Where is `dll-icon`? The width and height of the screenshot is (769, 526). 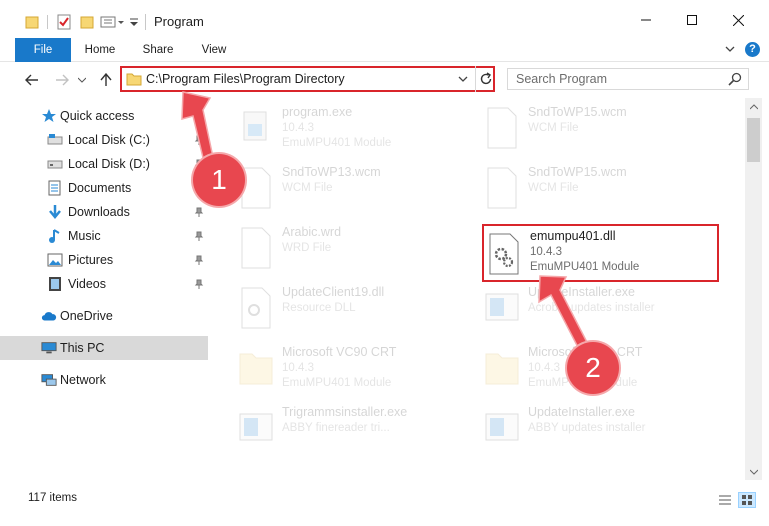
dll-icon is located at coordinates (256, 308).